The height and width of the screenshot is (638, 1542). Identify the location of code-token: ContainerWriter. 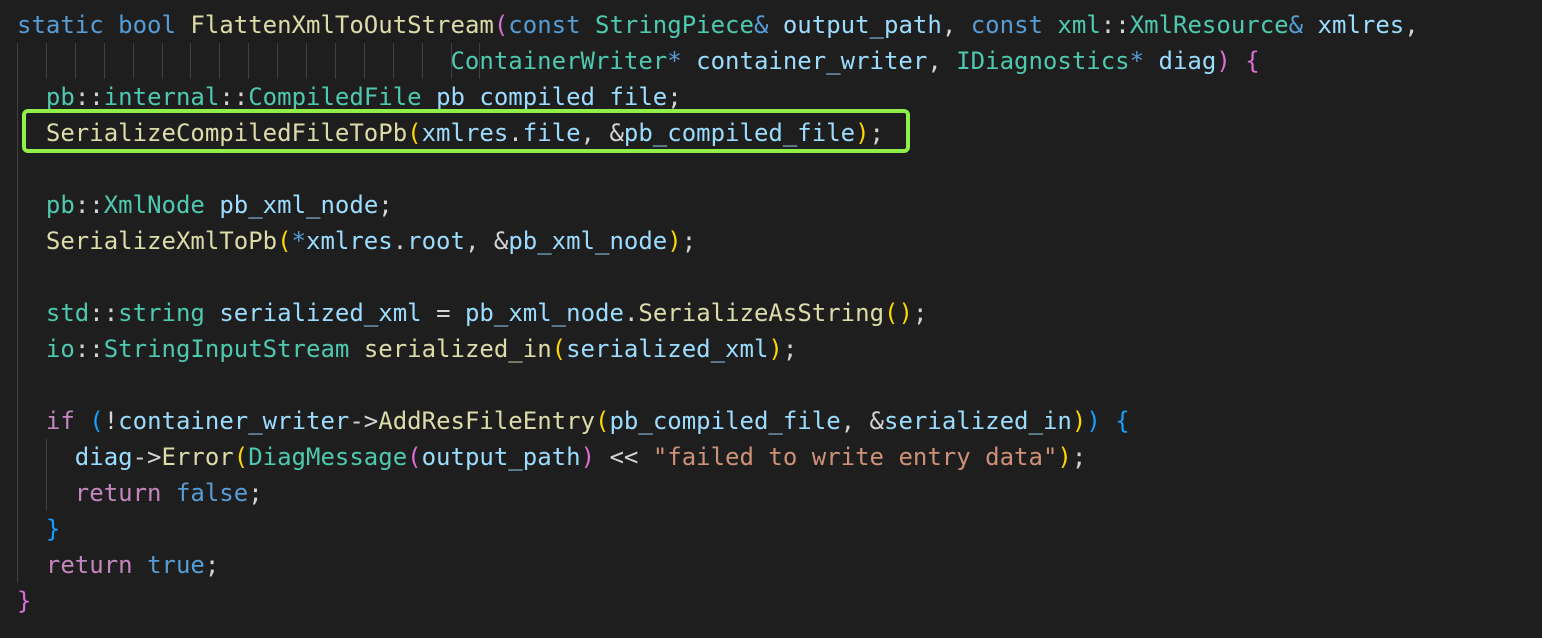
(559, 61).